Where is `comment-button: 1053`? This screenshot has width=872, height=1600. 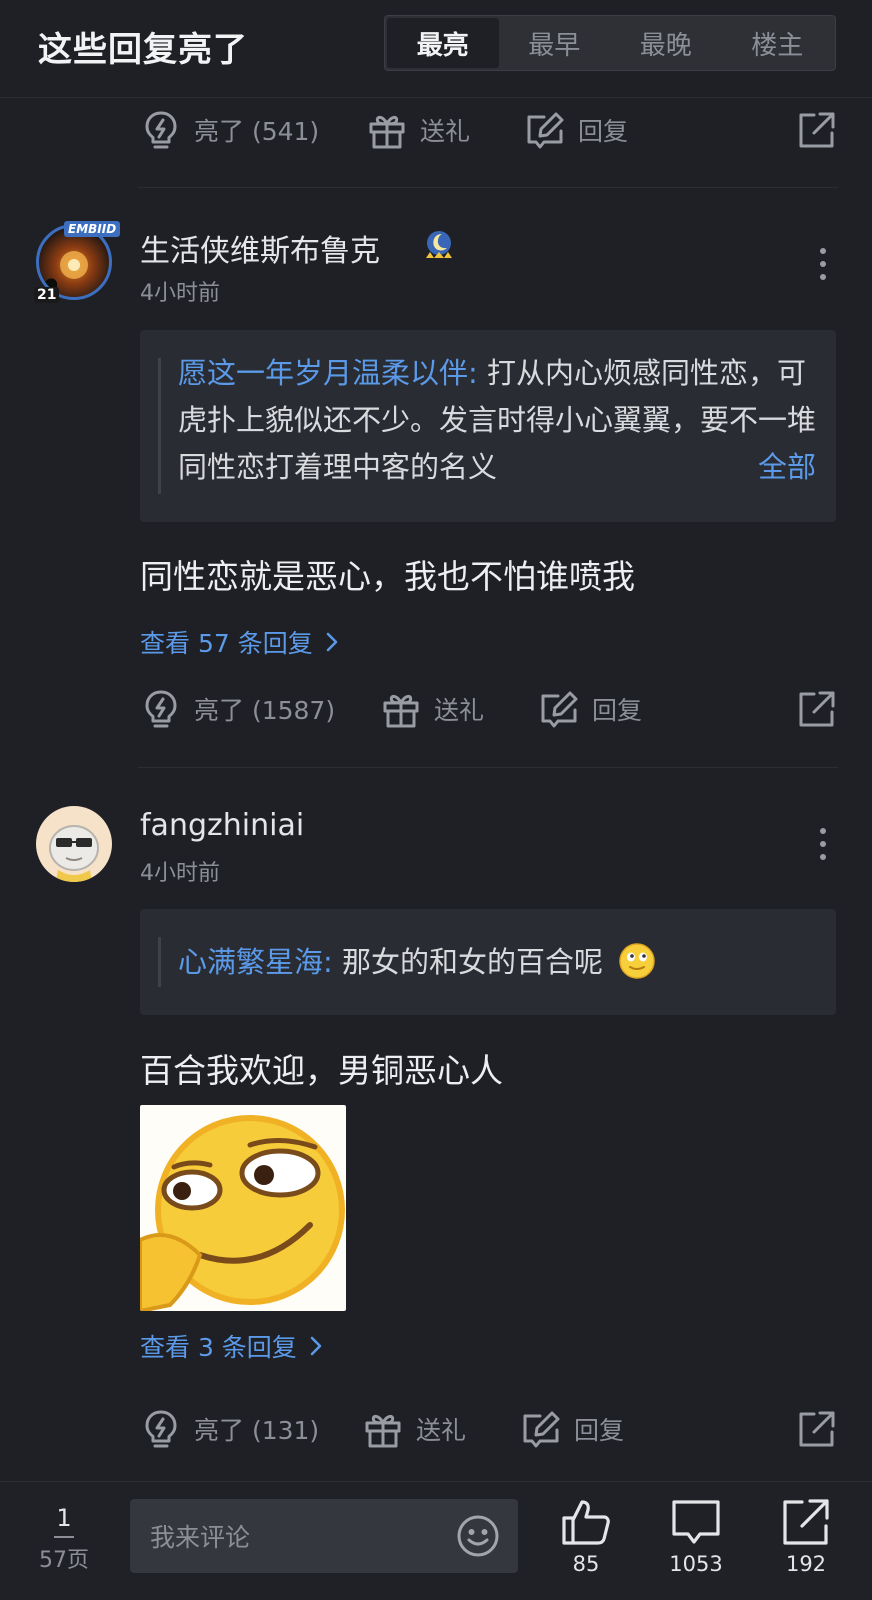
comment-button: 1053 is located at coordinates (696, 1536).